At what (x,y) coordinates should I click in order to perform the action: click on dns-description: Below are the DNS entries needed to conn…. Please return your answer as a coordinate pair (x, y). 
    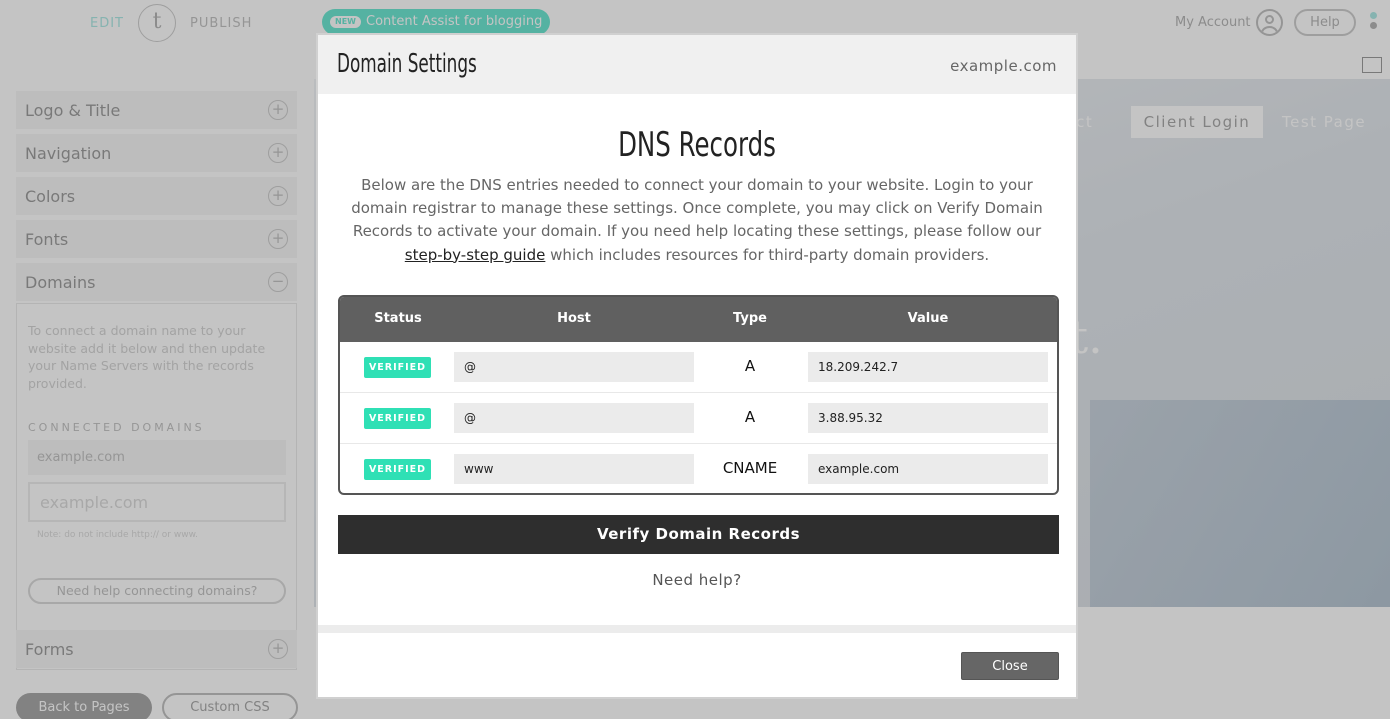
    Looking at the image, I should click on (697, 220).